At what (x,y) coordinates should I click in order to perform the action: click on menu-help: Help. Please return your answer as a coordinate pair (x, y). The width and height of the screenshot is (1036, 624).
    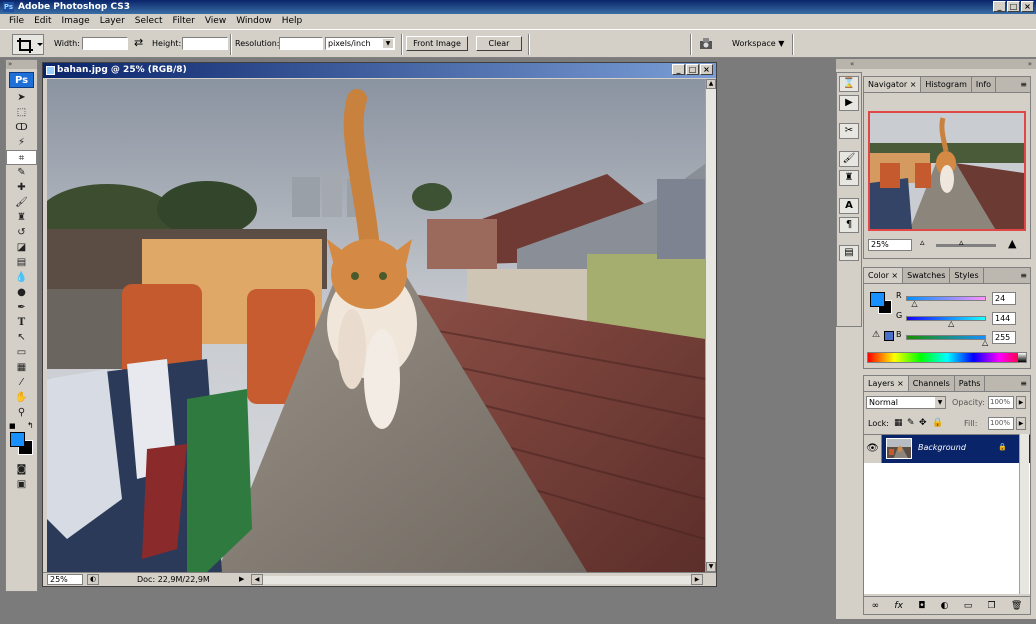
    Looking at the image, I should click on (292, 21).